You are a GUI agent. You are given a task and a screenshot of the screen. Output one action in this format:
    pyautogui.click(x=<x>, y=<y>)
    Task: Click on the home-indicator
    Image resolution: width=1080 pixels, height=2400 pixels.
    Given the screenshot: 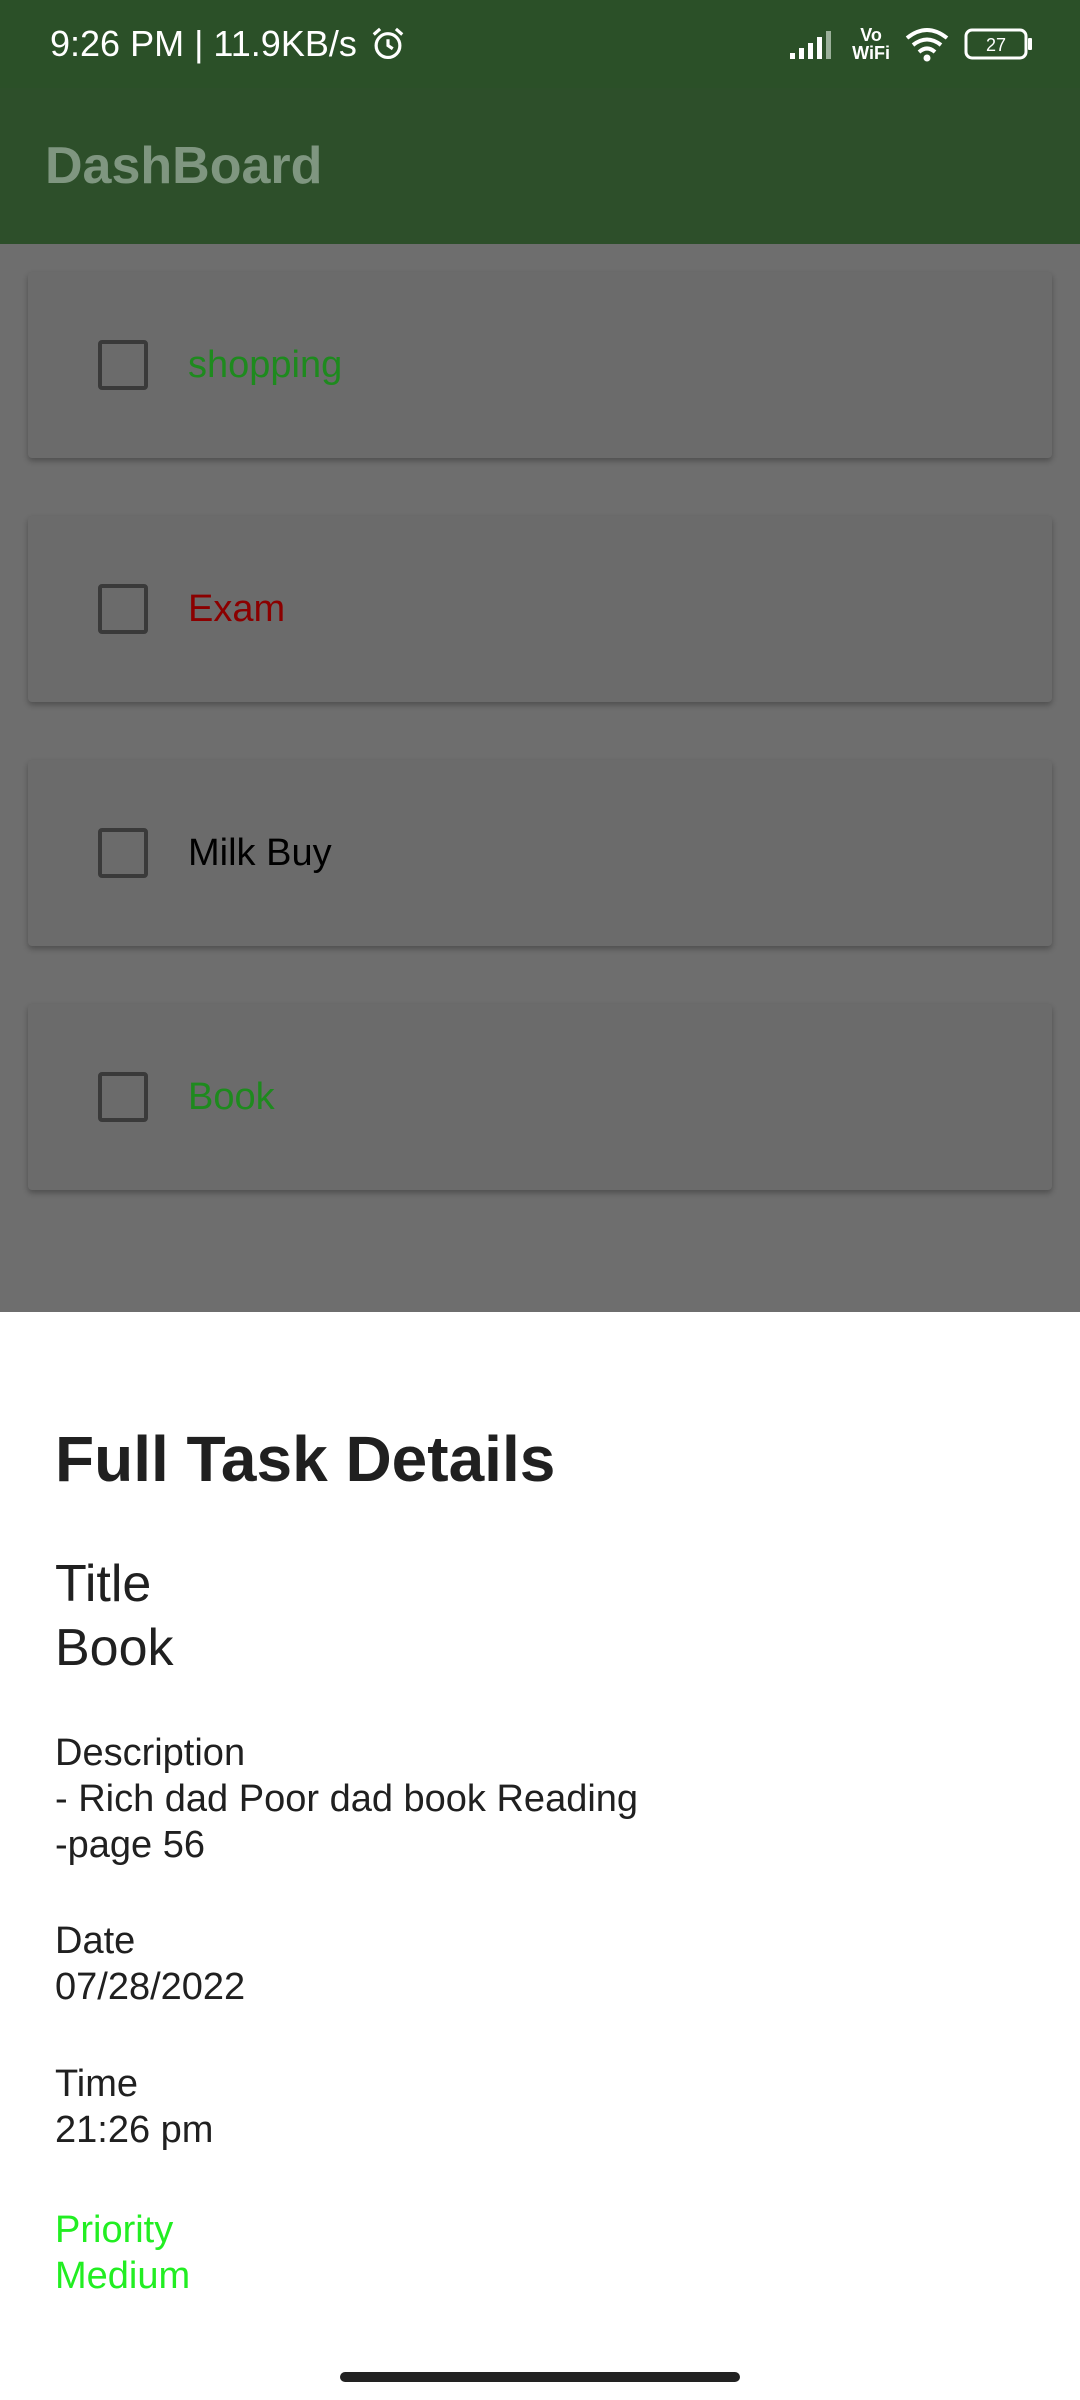 What is the action you would take?
    pyautogui.click(x=540, y=2377)
    